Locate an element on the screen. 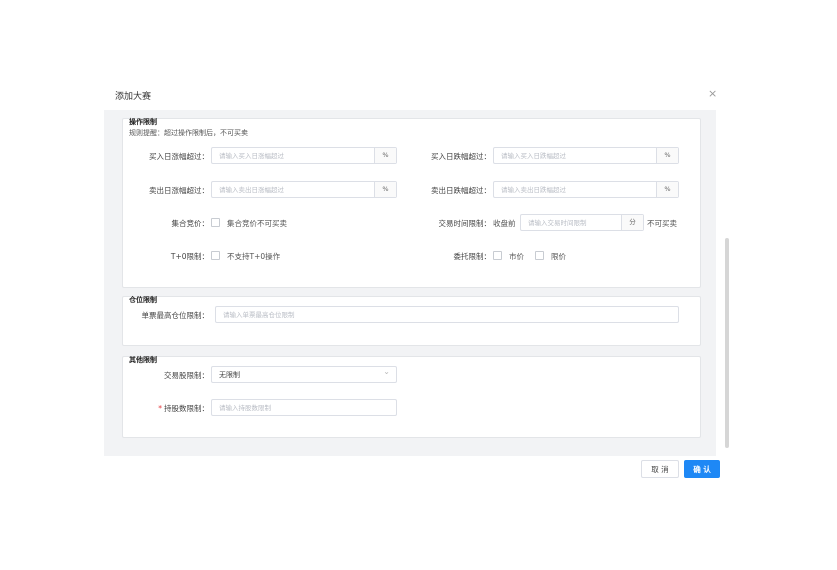  single-position-input is located at coordinates (447, 314).